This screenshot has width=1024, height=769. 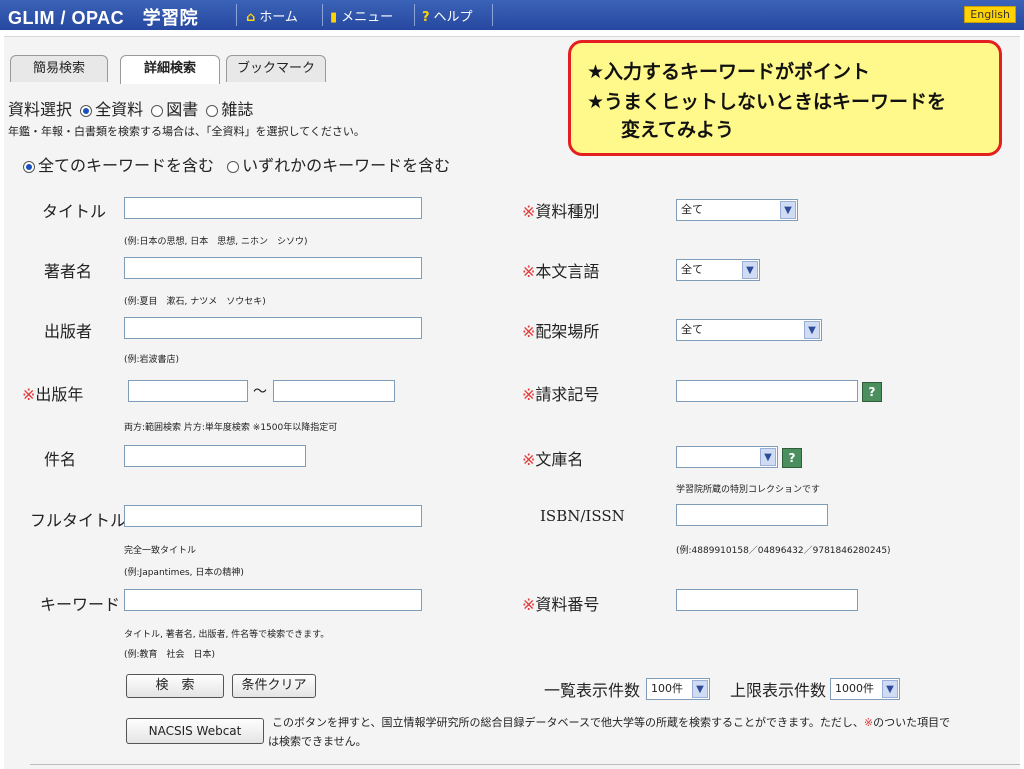 What do you see at coordinates (525, 764) in the screenshot?
I see `bottom-divider` at bounding box center [525, 764].